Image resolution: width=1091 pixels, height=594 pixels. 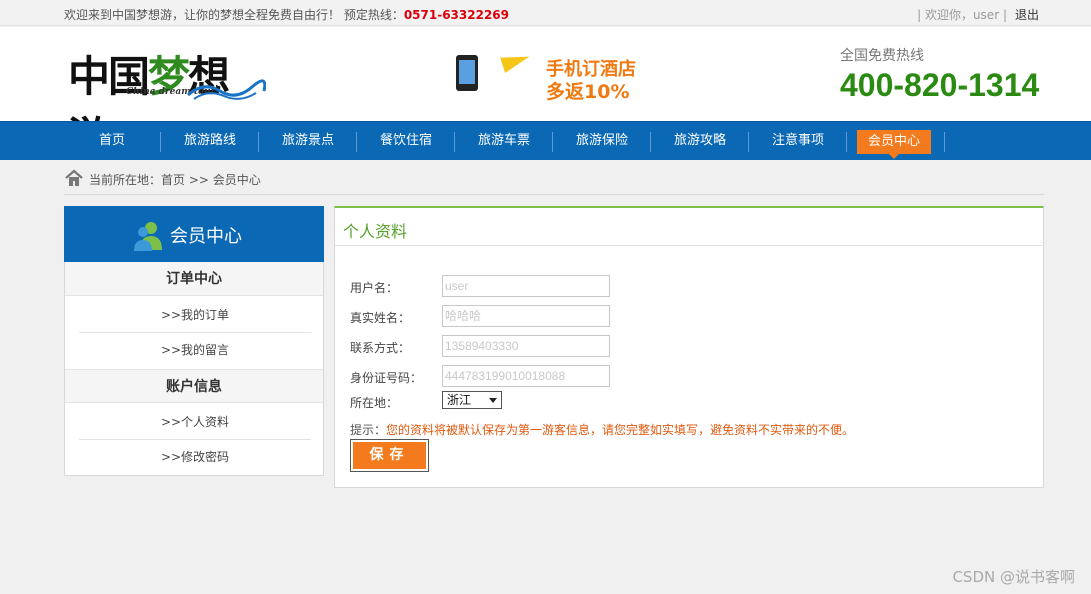 I want to click on nav-item-home: 首页, so click(x=112, y=141).